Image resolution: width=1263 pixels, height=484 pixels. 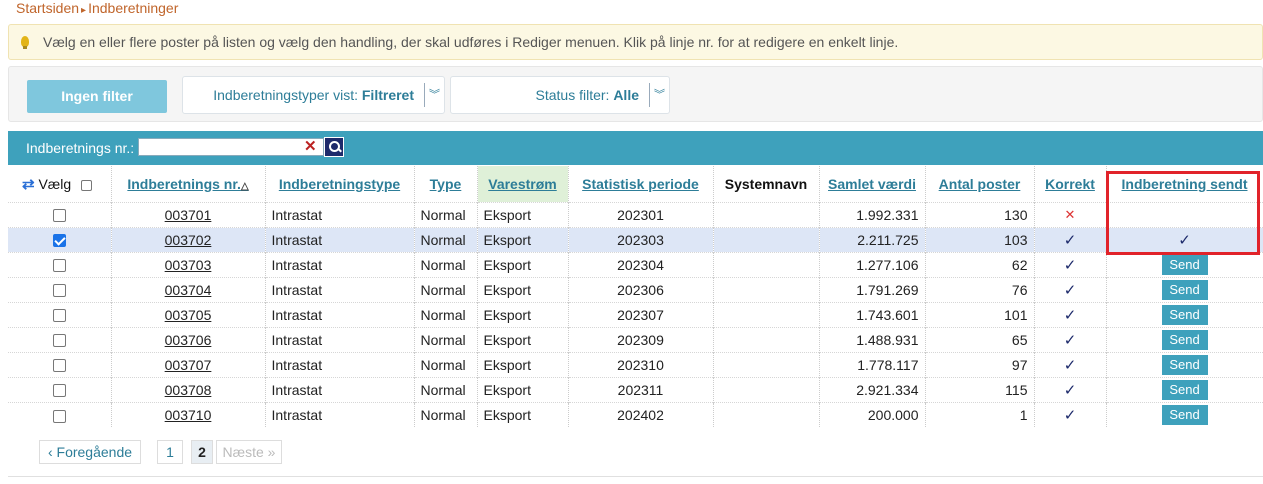 What do you see at coordinates (872, 239) in the screenshot?
I see `cell-value: 2.211.725` at bounding box center [872, 239].